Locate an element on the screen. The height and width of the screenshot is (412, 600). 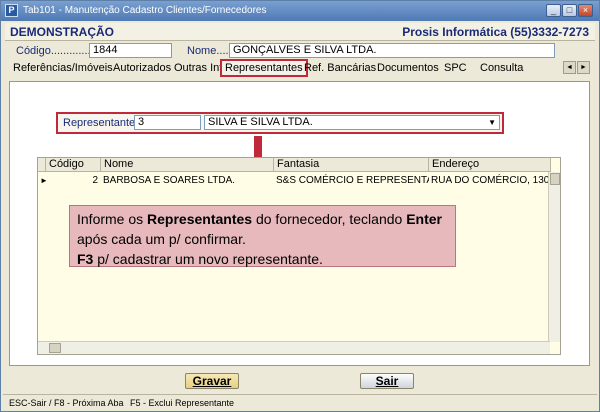
cell-codigo: 2 is located at coordinates (73, 180).